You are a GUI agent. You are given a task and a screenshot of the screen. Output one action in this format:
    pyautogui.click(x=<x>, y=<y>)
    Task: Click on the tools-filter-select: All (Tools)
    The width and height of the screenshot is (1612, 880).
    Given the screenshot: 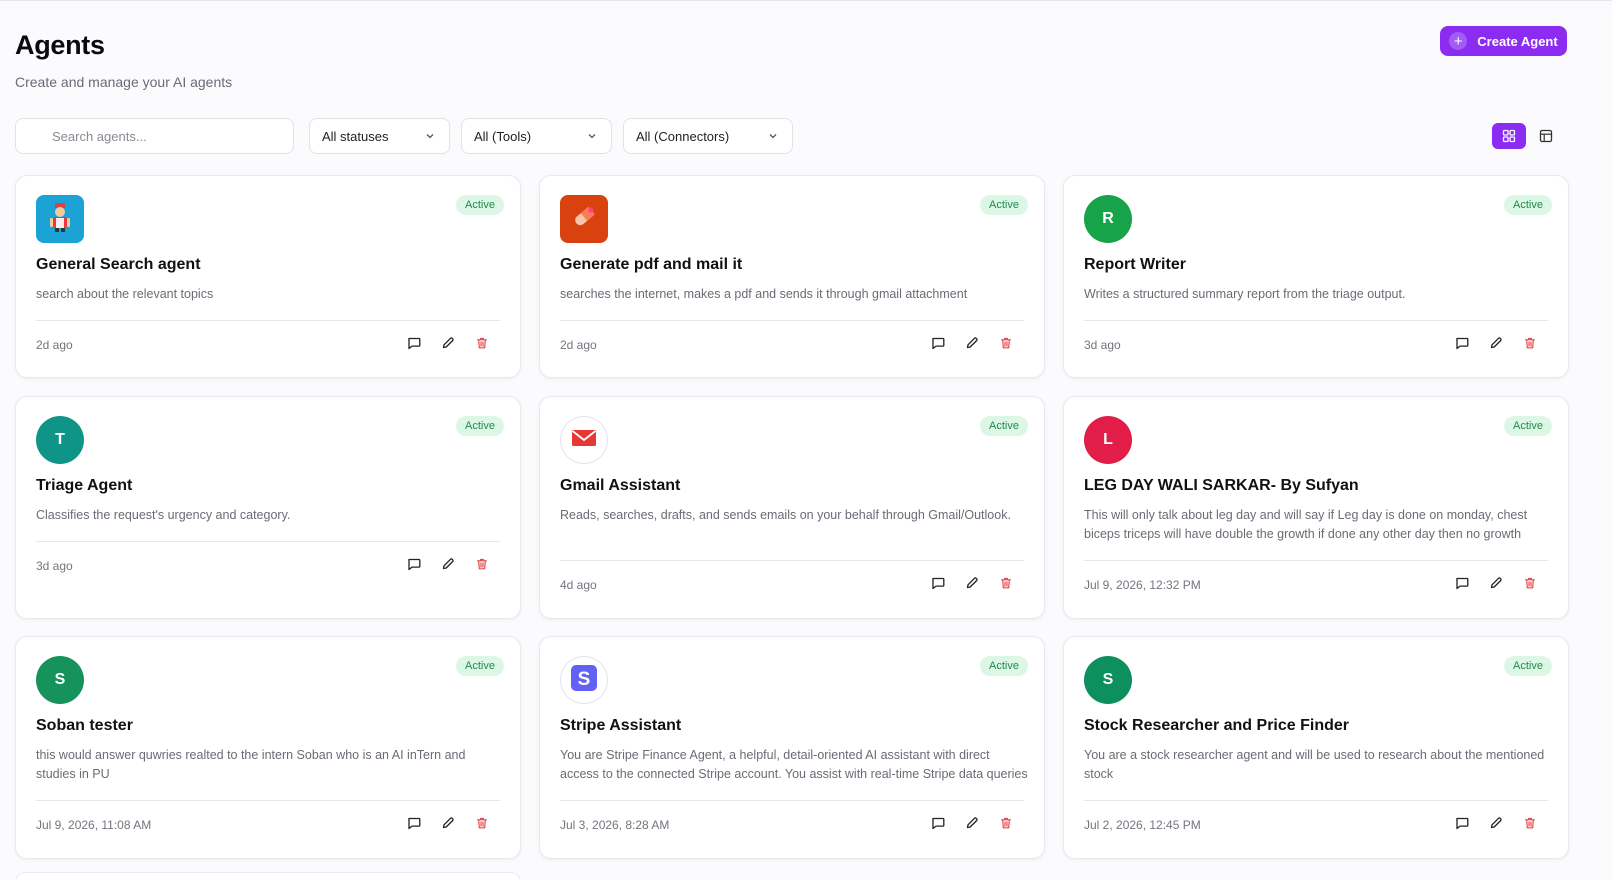 What is the action you would take?
    pyautogui.click(x=536, y=136)
    